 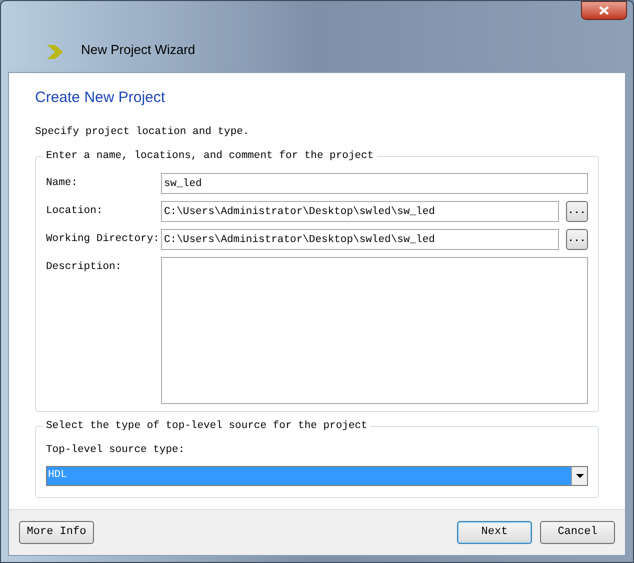 I want to click on group-legend: Enter a name, locations, and comment for the project, so click(x=210, y=156).